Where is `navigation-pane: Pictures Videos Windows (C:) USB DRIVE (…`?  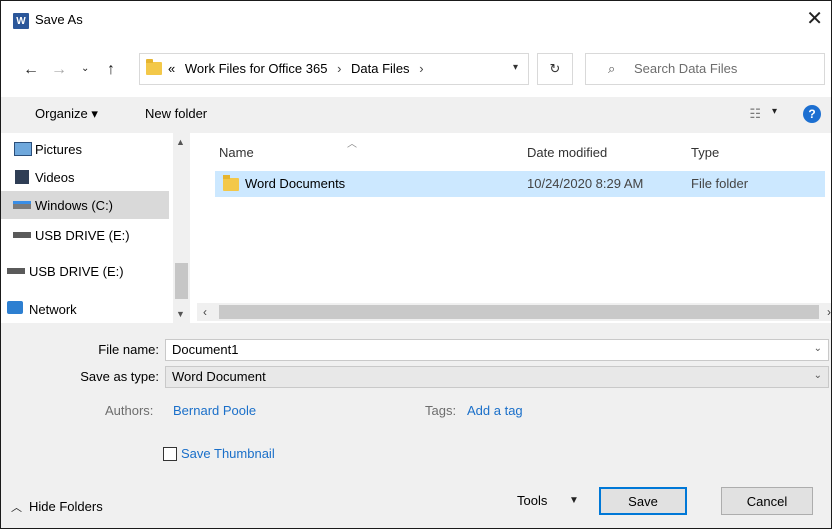
navigation-pane: Pictures Videos Windows (C:) USB DRIVE (… is located at coordinates (98, 228).